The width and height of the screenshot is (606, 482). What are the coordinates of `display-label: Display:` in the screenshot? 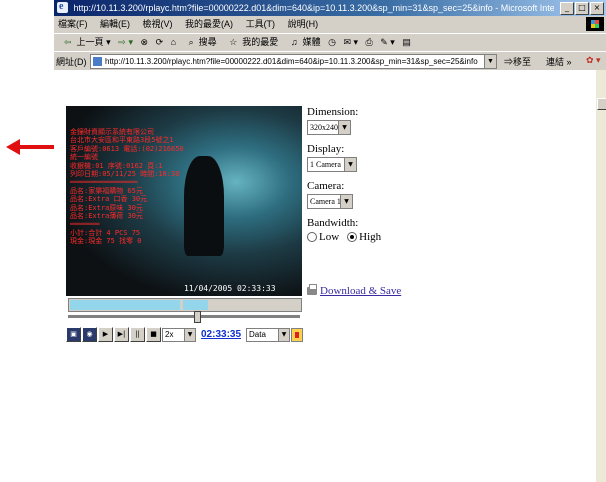 It's located at (326, 149).